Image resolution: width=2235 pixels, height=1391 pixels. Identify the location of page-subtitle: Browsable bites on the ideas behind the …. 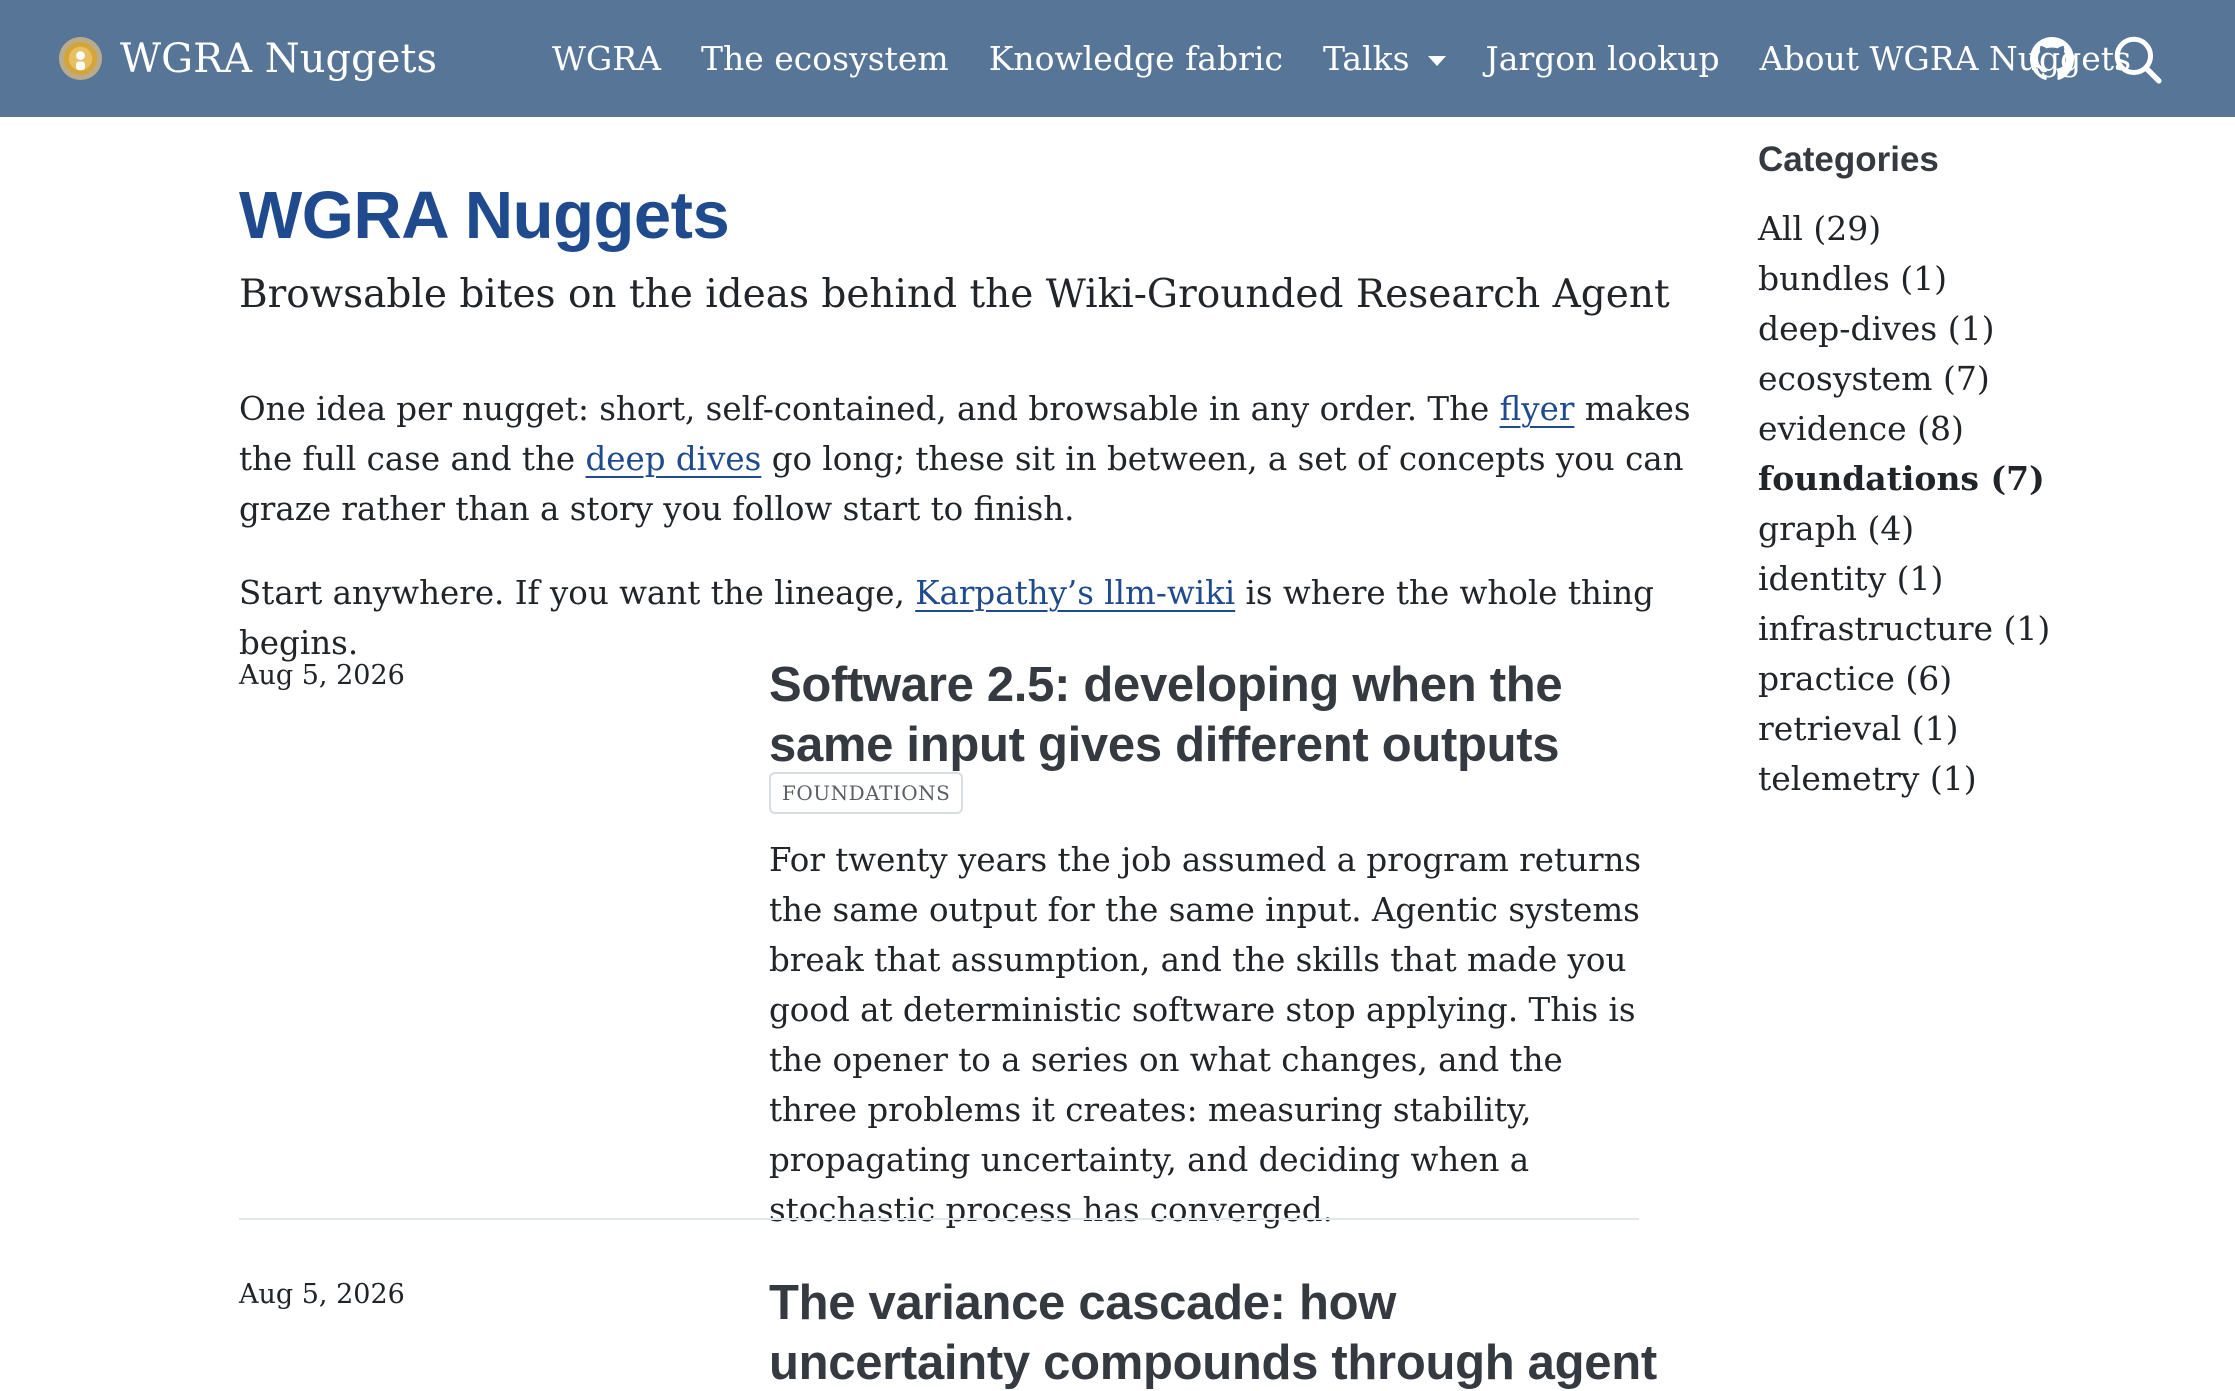
(954, 294).